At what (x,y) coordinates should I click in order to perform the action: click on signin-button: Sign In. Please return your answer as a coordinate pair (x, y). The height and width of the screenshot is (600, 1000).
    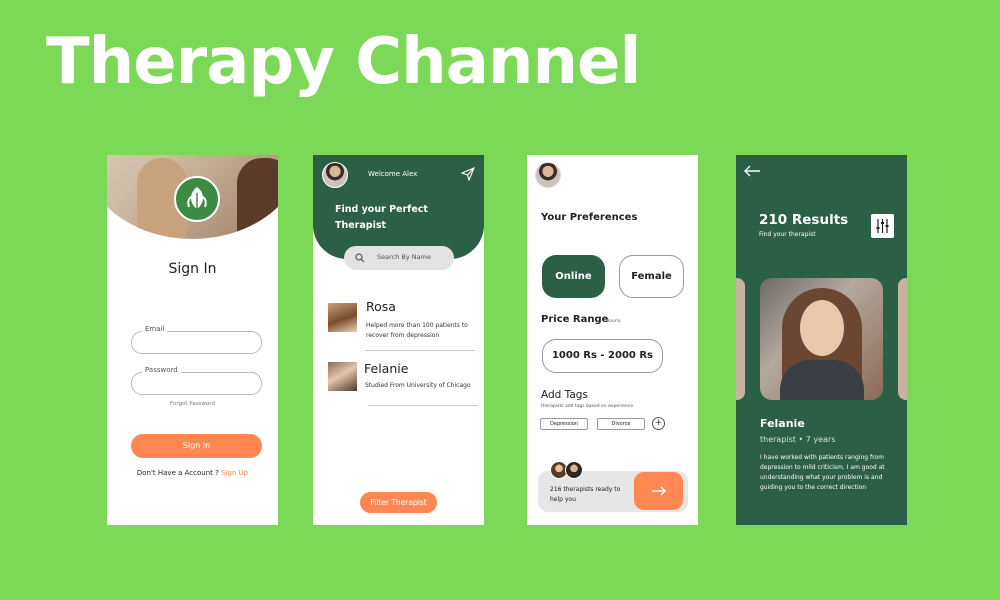
    Looking at the image, I should click on (196, 446).